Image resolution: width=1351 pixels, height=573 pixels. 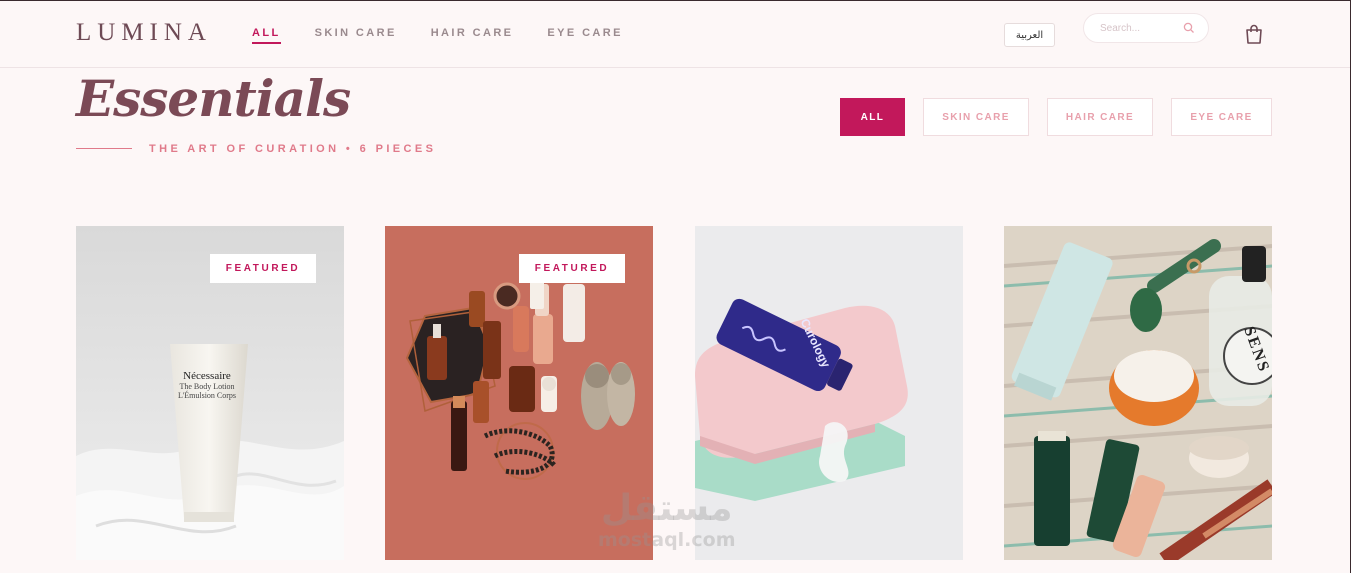 What do you see at coordinates (1140, 28) in the screenshot?
I see `search-input` at bounding box center [1140, 28].